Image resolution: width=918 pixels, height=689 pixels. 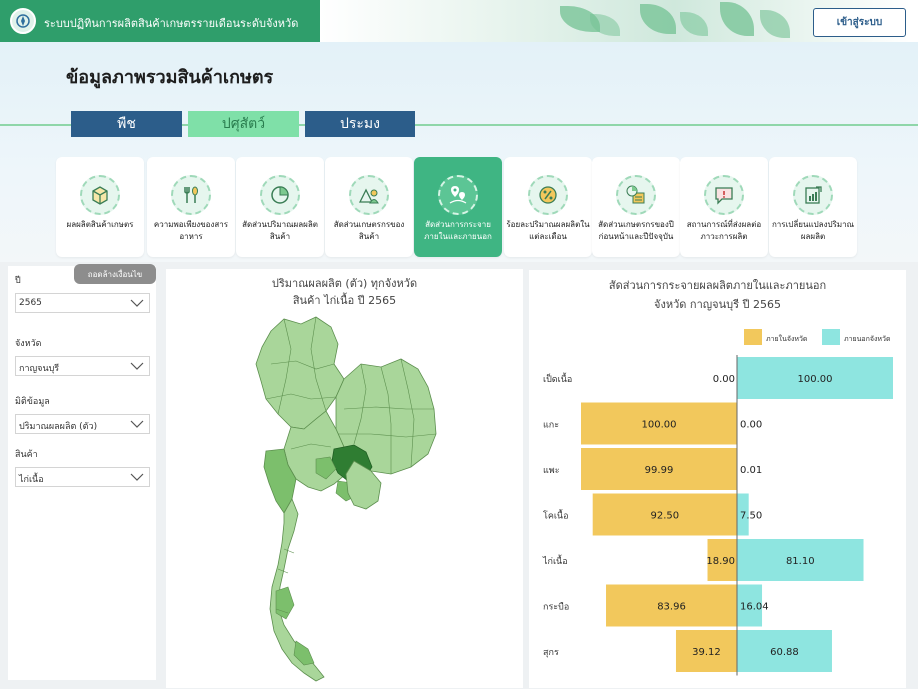 I want to click on product-select: ไก่เนื้อ, so click(x=82, y=477).